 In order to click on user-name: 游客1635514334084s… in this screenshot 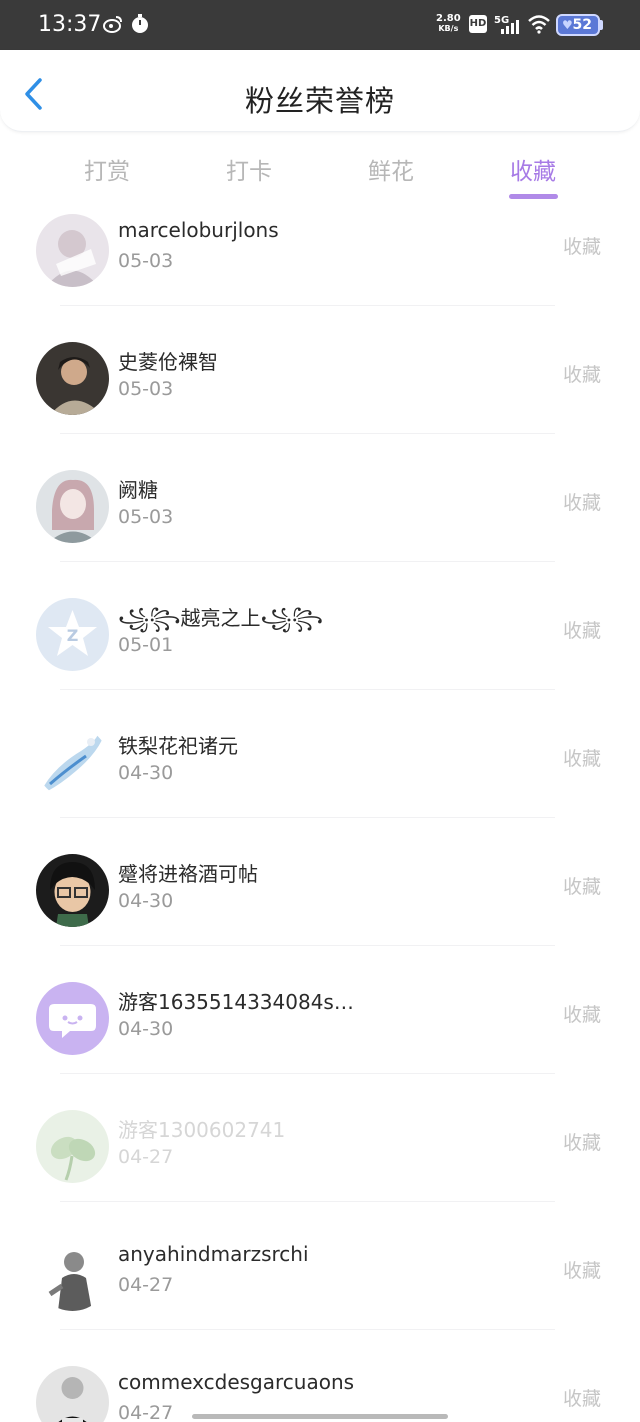, I will do `click(236, 1002)`.